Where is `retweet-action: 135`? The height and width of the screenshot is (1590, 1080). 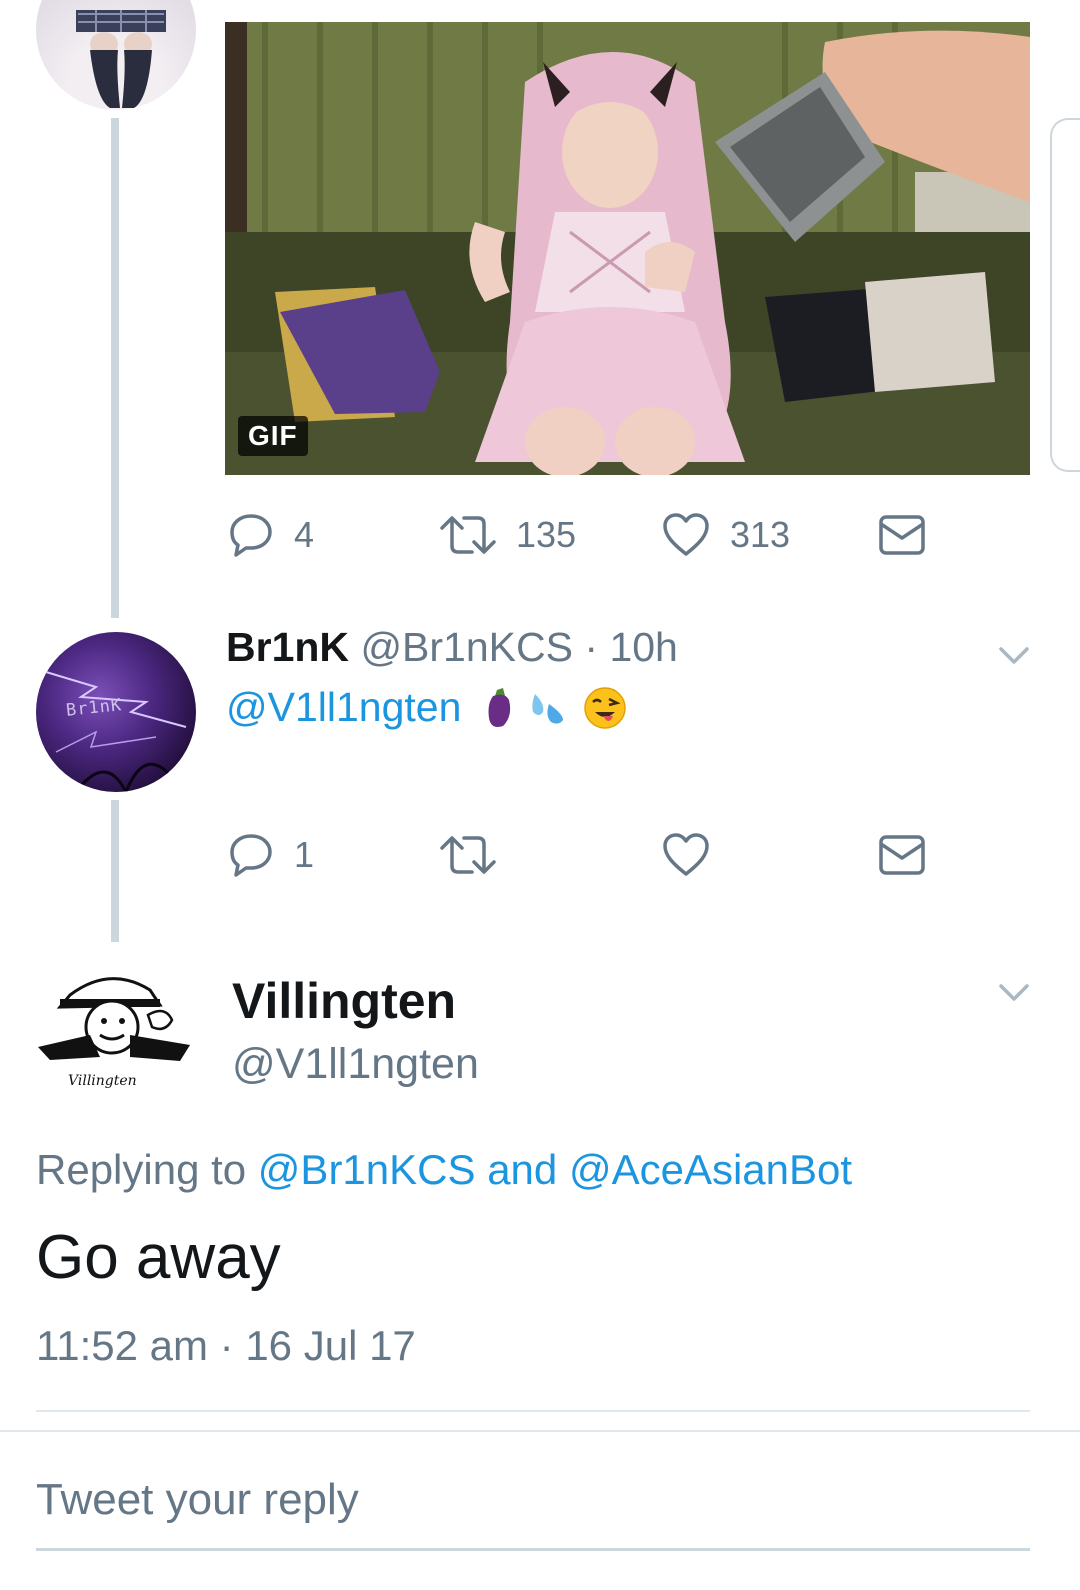
retweet-action: 135 is located at coordinates (508, 535).